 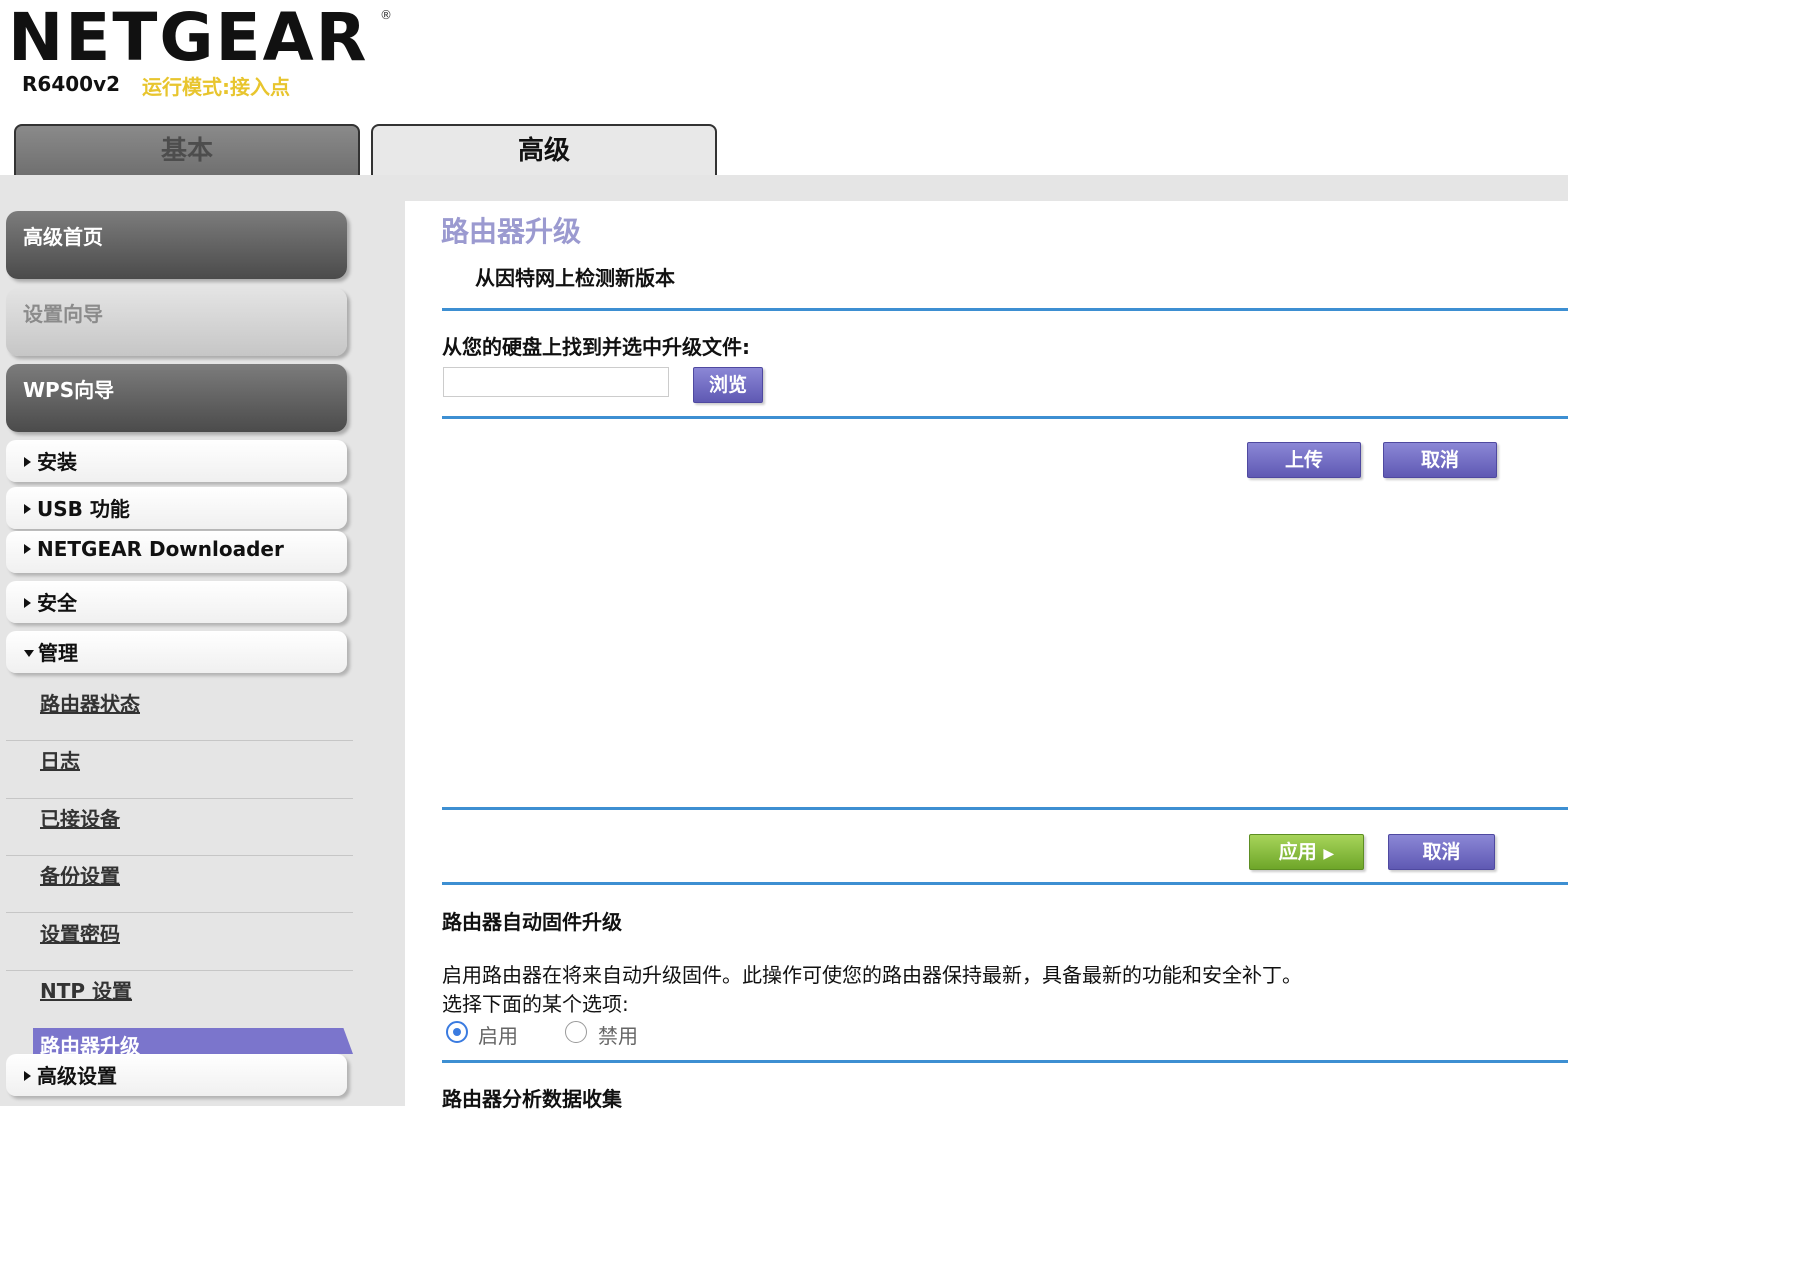 I want to click on menu-label: 安装, so click(x=57, y=462).